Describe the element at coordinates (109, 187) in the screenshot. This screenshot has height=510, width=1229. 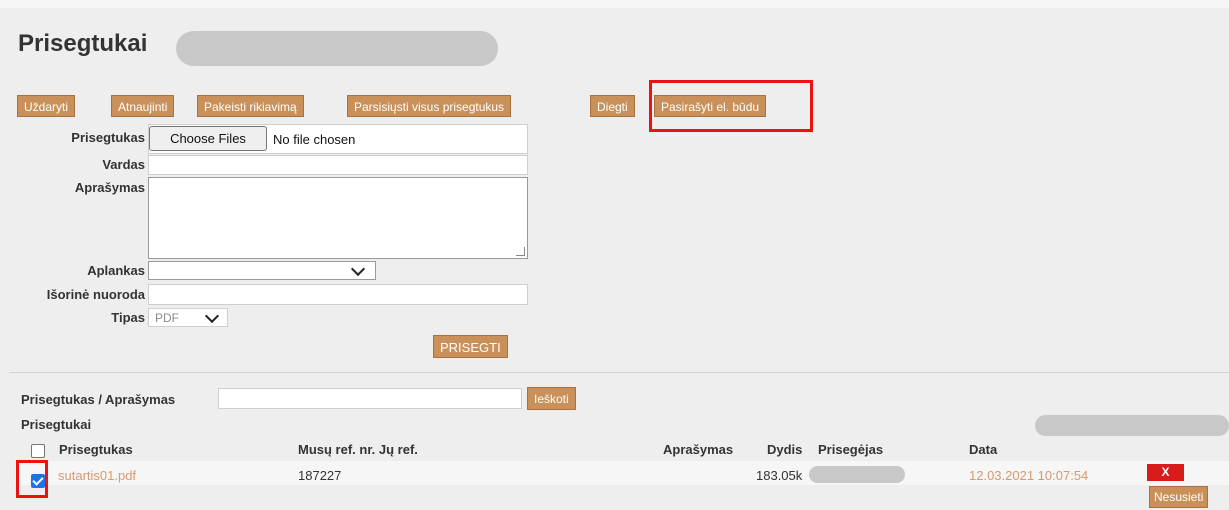
I see `description-label: Aprašymas` at that location.